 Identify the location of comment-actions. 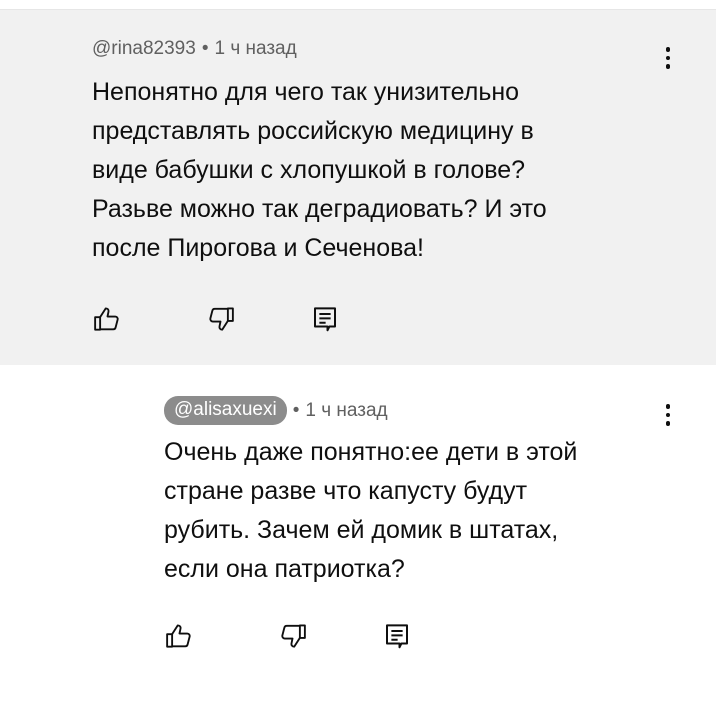
(216, 319).